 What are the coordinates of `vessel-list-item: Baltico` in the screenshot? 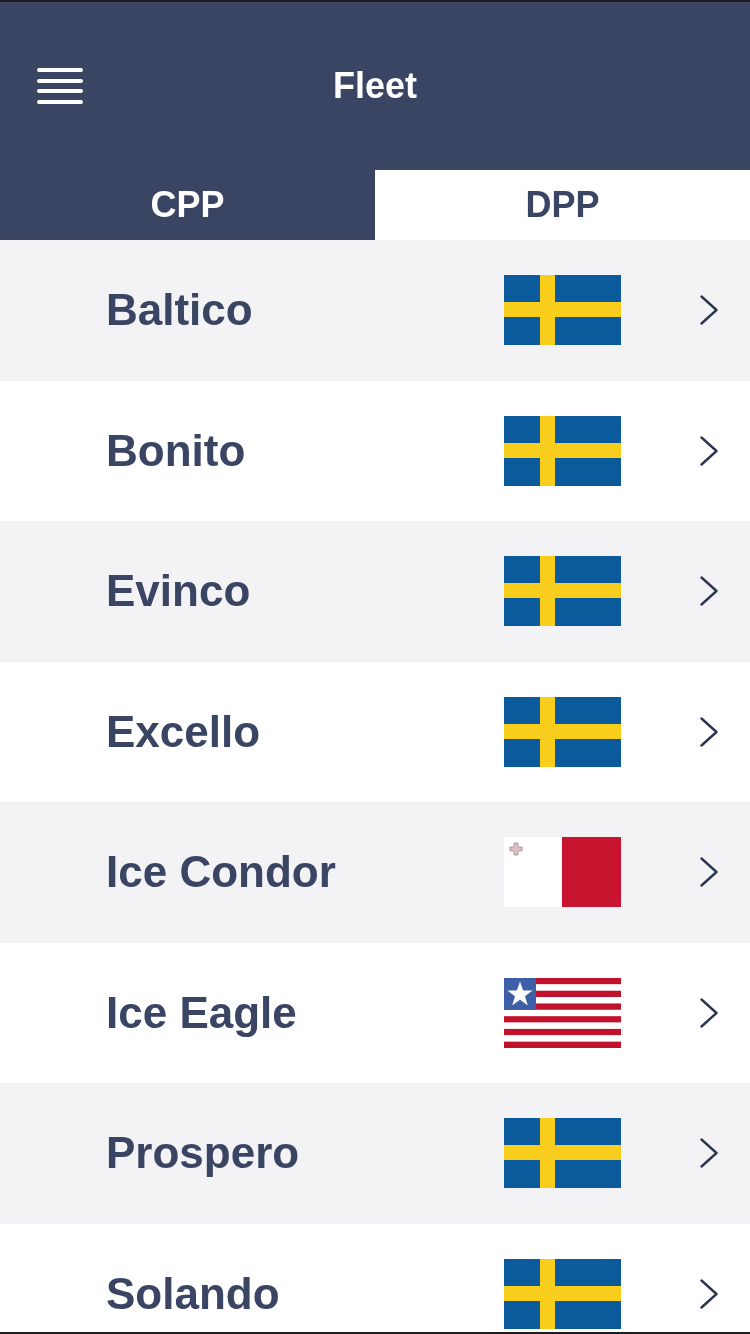 It's located at (375, 310).